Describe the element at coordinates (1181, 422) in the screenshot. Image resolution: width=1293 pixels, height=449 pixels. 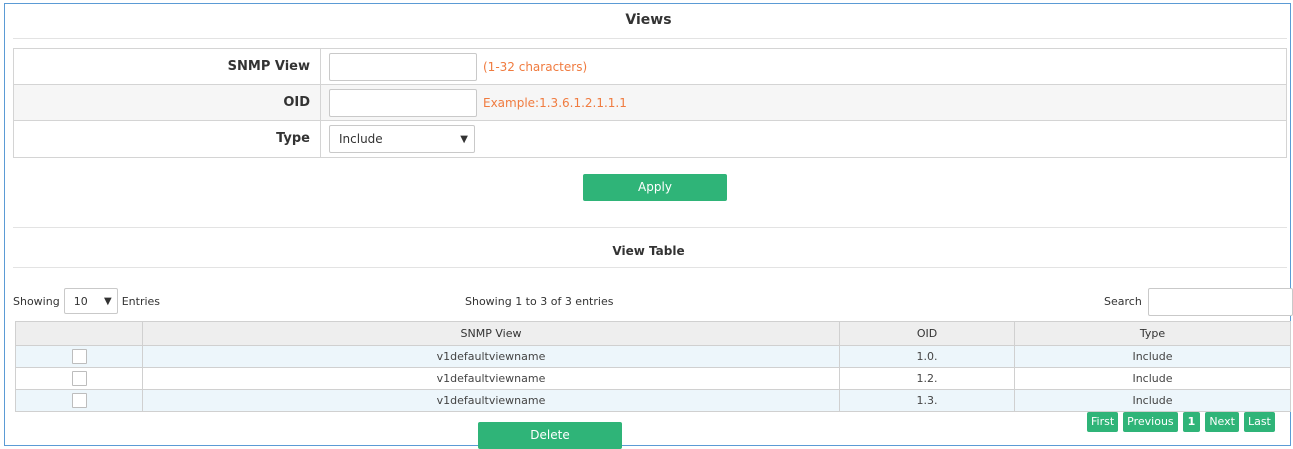
I see `pagination: First Previous 1 Next Last` at that location.